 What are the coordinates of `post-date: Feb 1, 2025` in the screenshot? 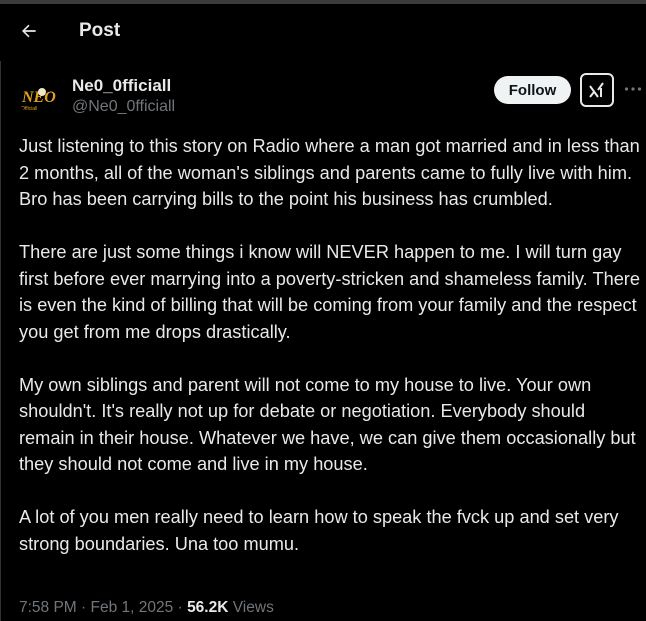 It's located at (132, 607).